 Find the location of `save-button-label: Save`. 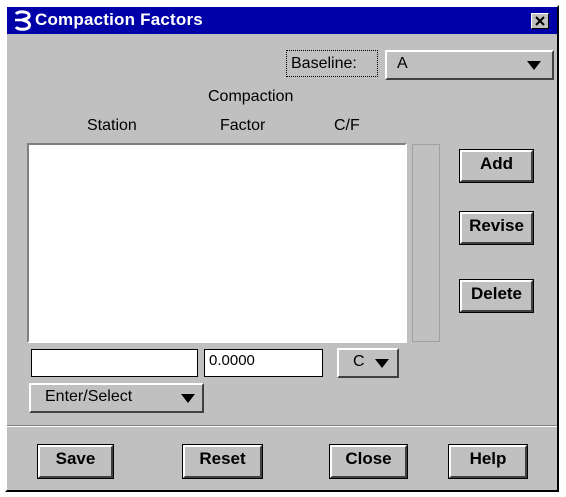

save-button-label: Save is located at coordinates (75, 458).